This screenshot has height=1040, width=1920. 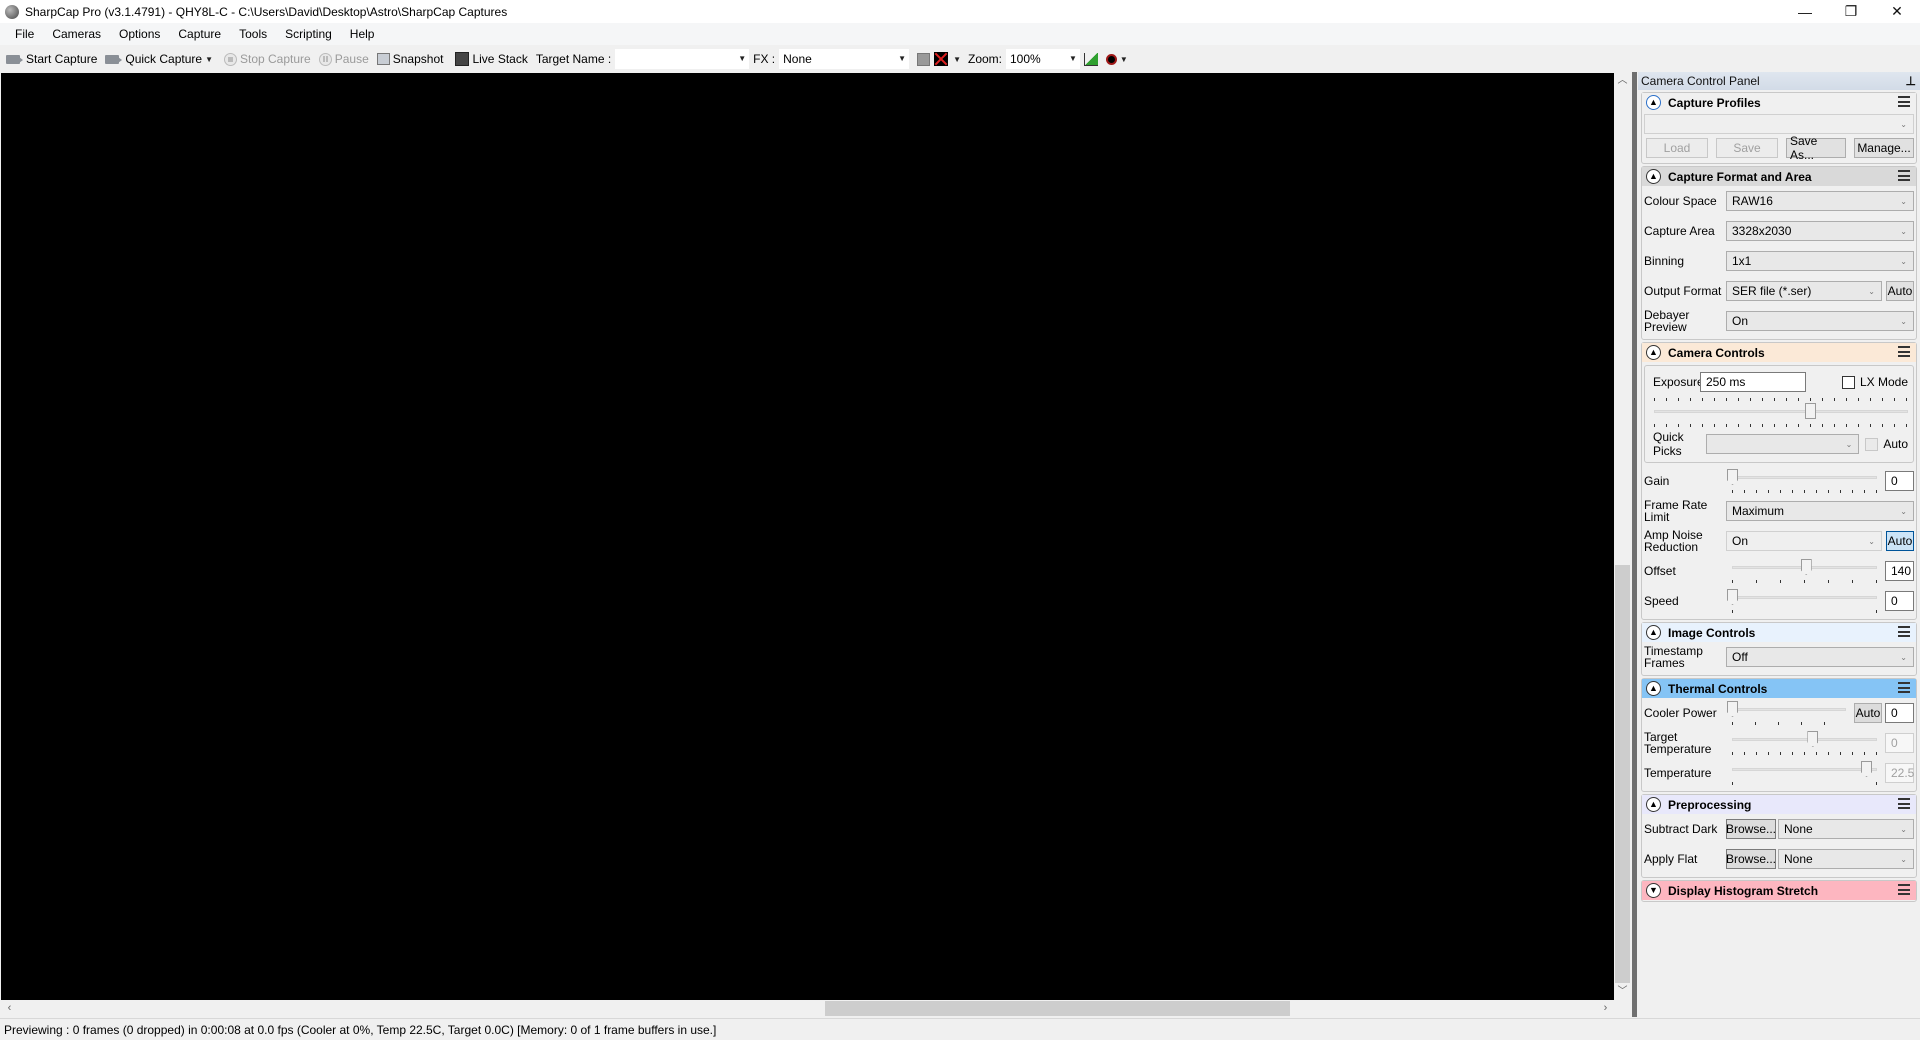 I want to click on menu-scripting: Scripting, so click(x=308, y=34).